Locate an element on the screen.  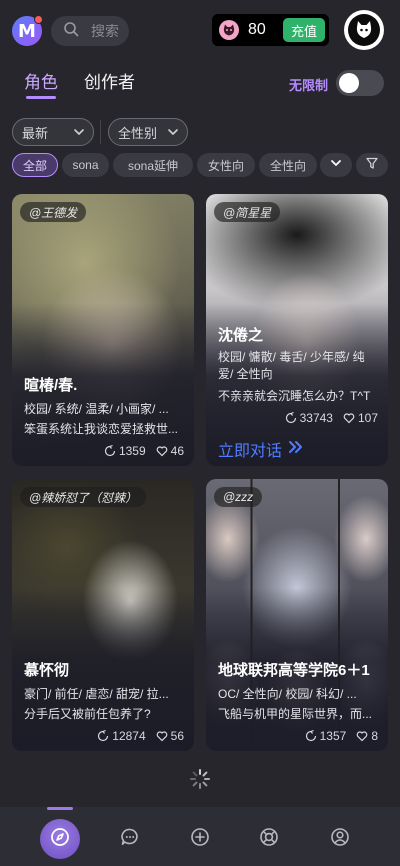
filter-button is located at coordinates (372, 165).